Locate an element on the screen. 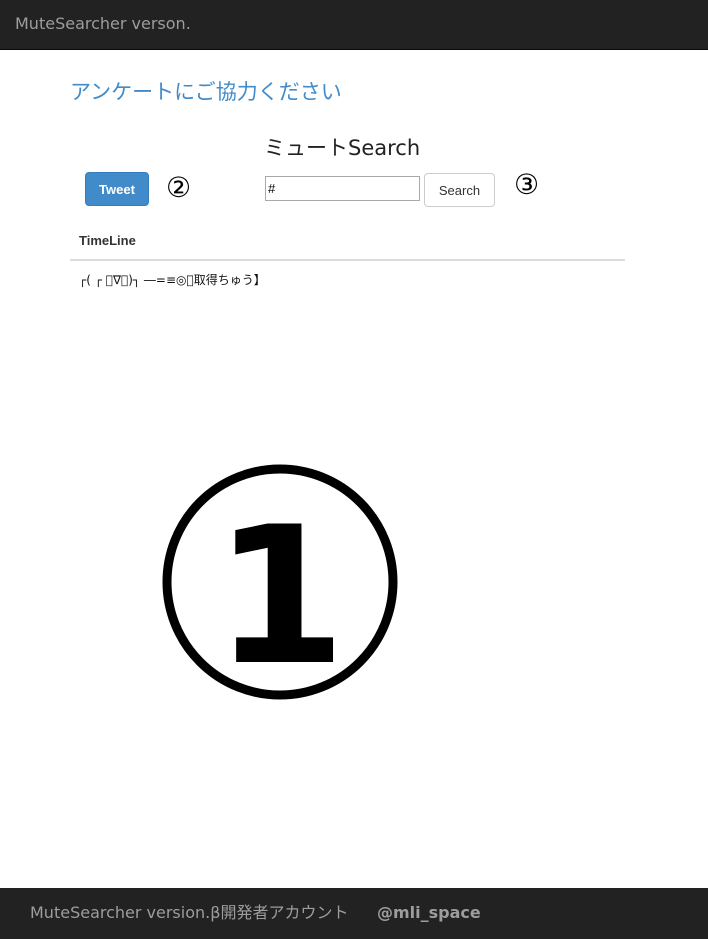 The width and height of the screenshot is (708, 939). survey-link: アンケートにご協力ください is located at coordinates (206, 92).